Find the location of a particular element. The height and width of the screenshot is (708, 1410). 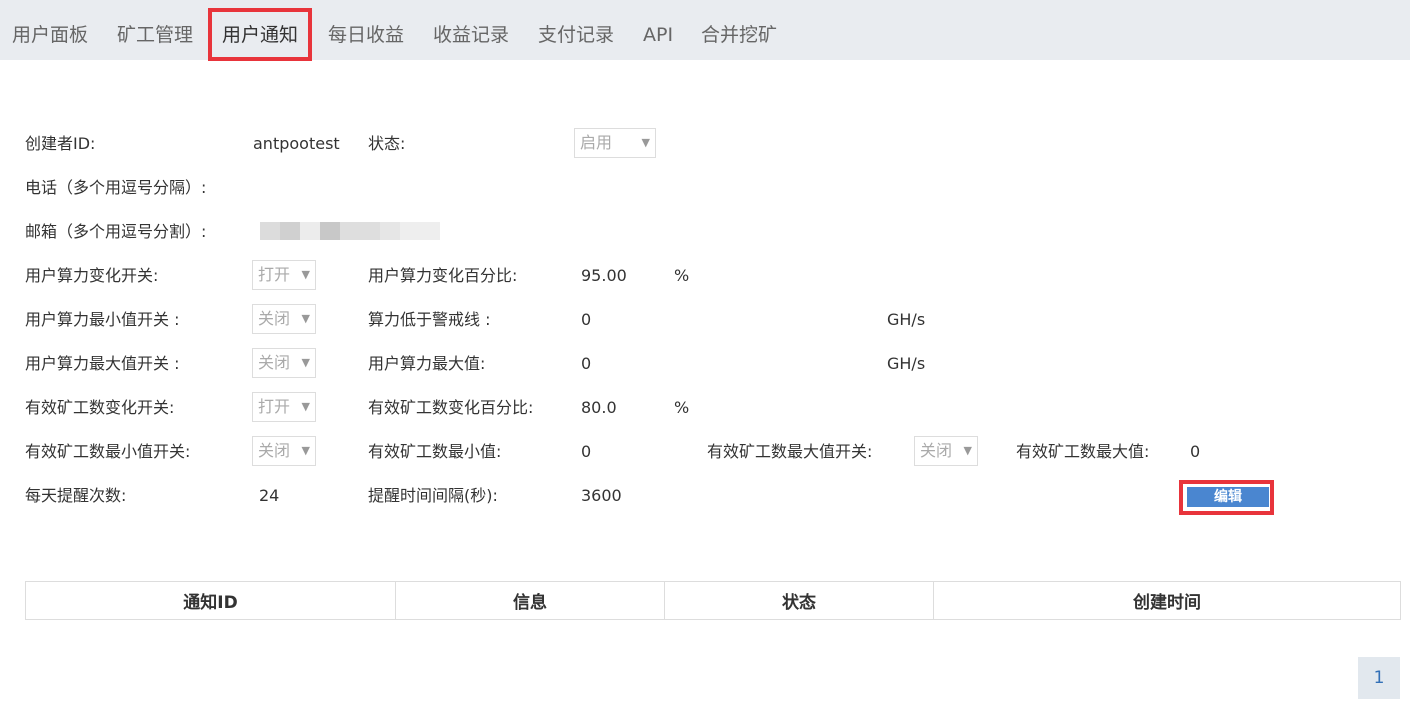

reminder-interval-value: 3600 is located at coordinates (601, 495).